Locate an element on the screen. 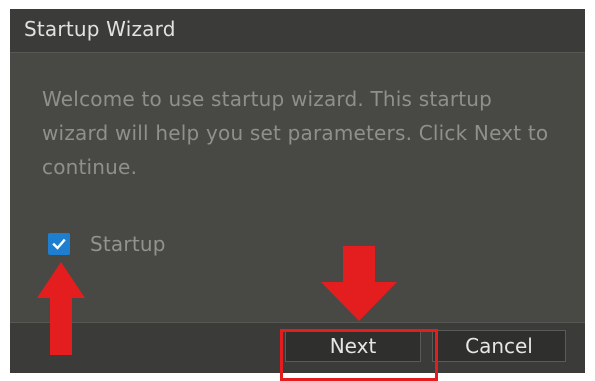 The width and height of the screenshot is (595, 381). startup-checkbox-row: Startup is located at coordinates (107, 244).